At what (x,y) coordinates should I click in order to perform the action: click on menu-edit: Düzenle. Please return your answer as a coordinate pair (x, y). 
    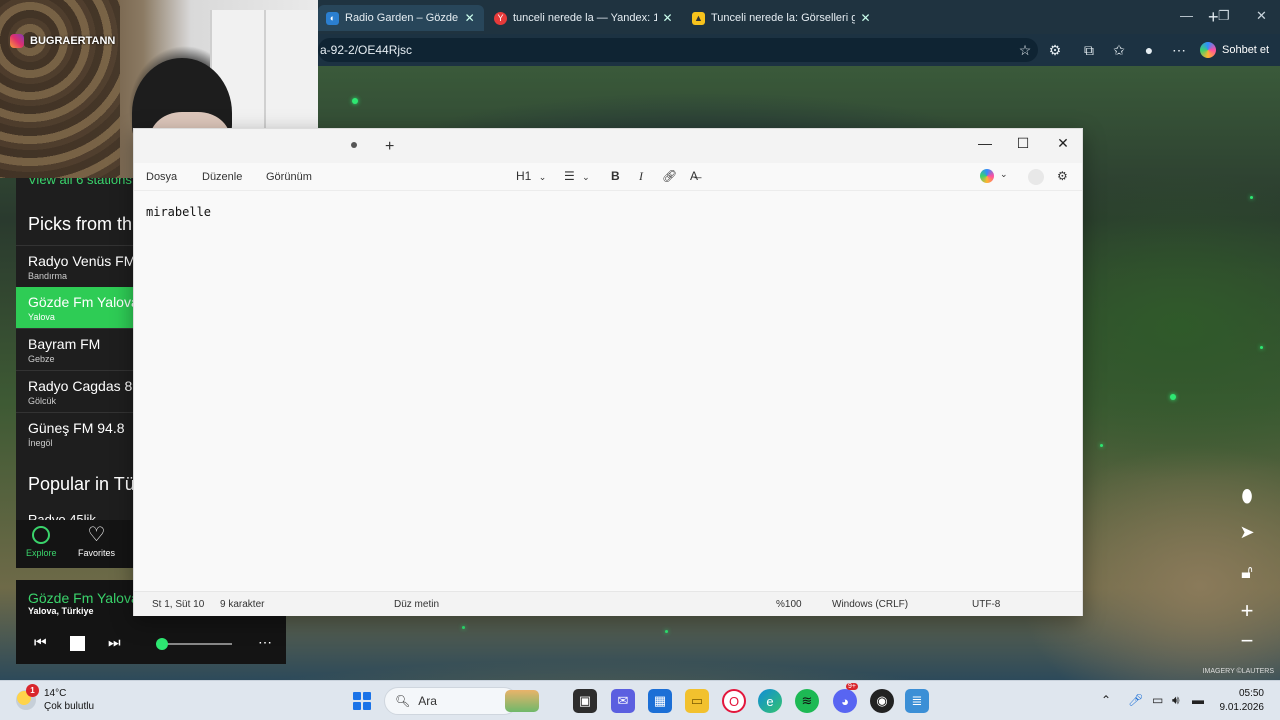
    Looking at the image, I should click on (222, 177).